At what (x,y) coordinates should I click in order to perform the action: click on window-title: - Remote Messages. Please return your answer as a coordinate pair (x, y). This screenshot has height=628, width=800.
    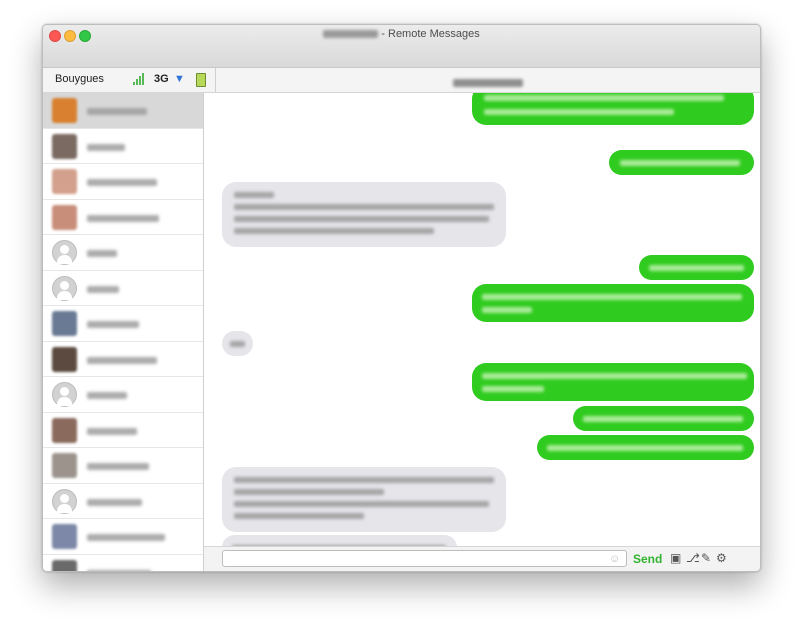
    Looking at the image, I should click on (401, 34).